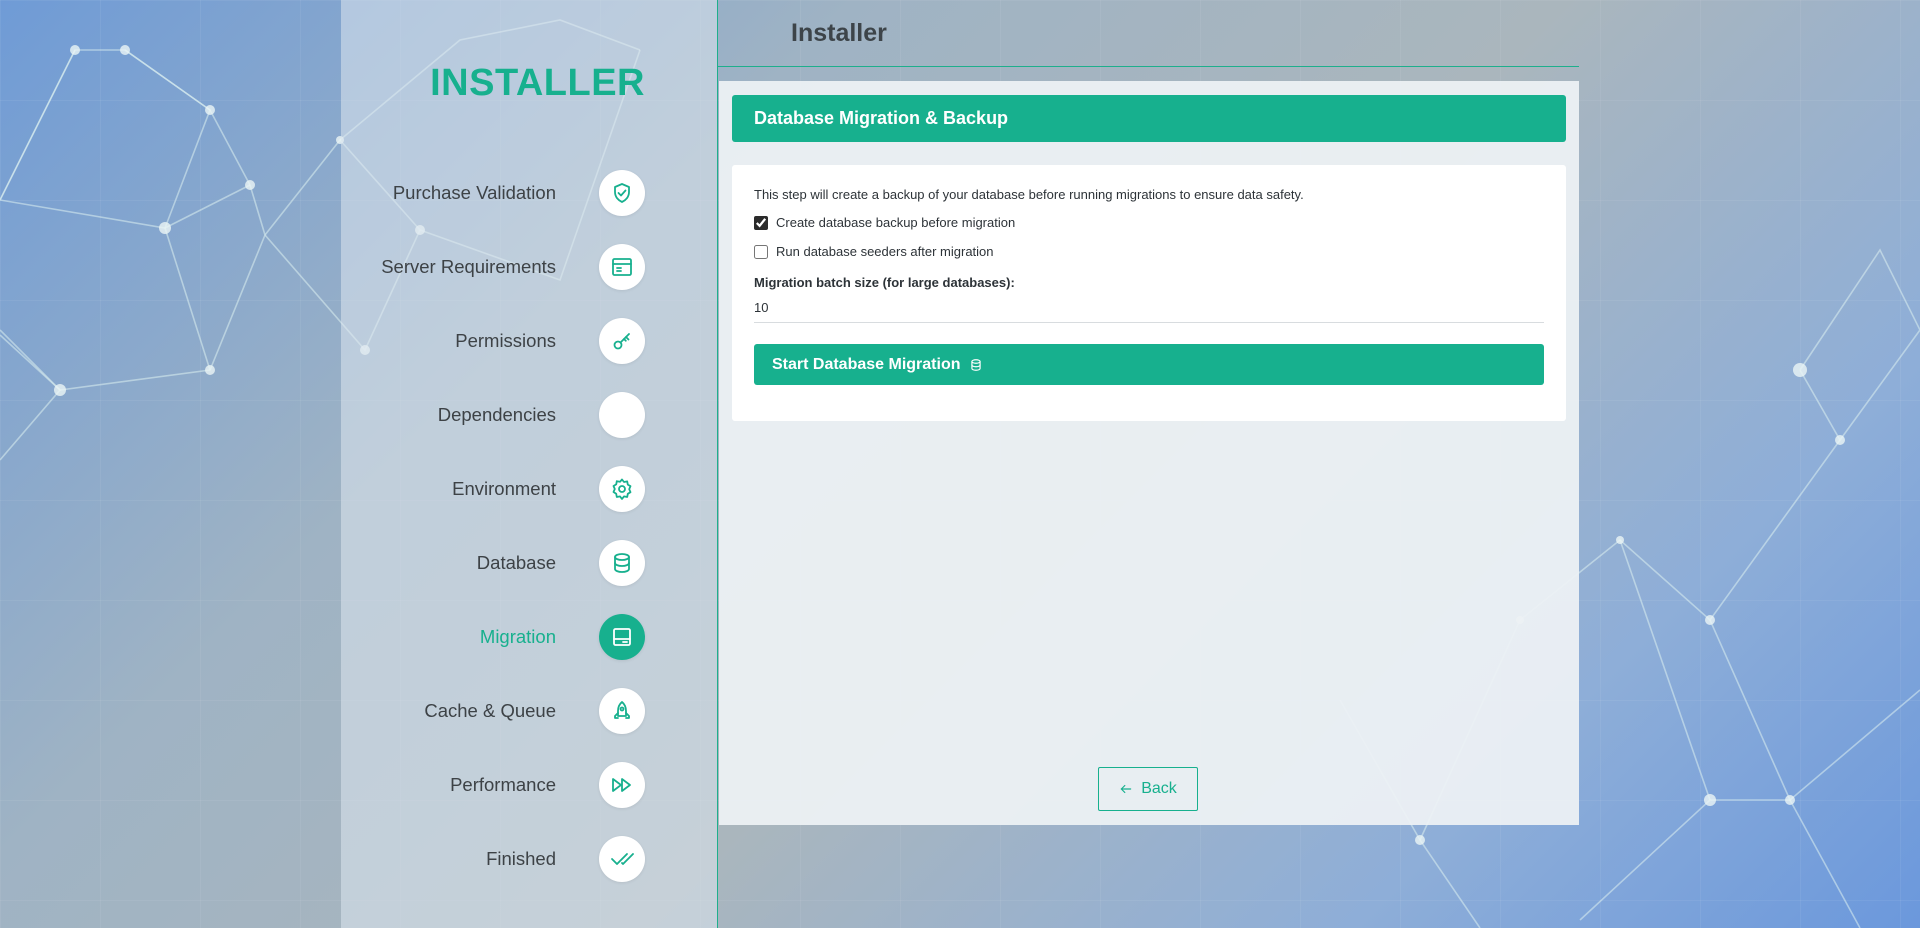  Describe the element at coordinates (622, 711) in the screenshot. I see `rocket-icon` at that location.